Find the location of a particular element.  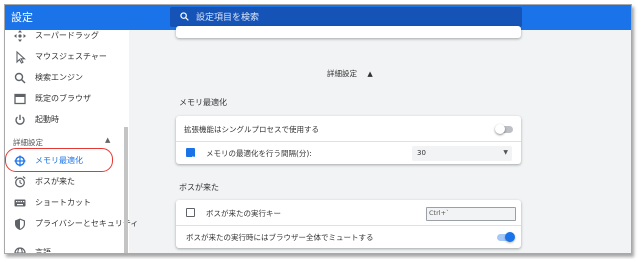

checkmark-icon is located at coordinates (190, 159).